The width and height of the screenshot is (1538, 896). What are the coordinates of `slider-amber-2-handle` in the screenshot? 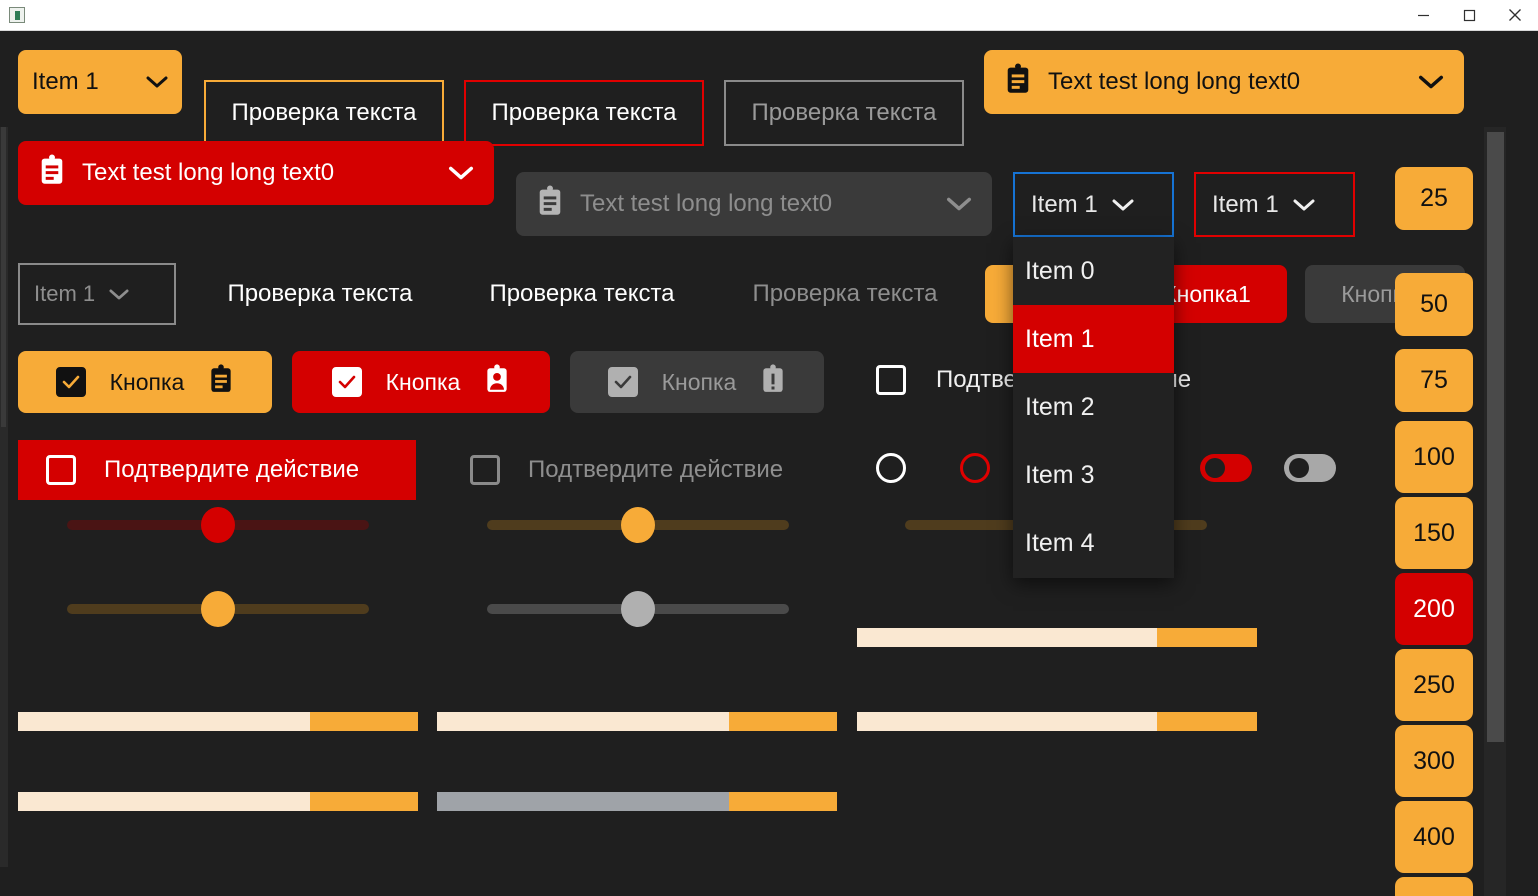 It's located at (218, 609).